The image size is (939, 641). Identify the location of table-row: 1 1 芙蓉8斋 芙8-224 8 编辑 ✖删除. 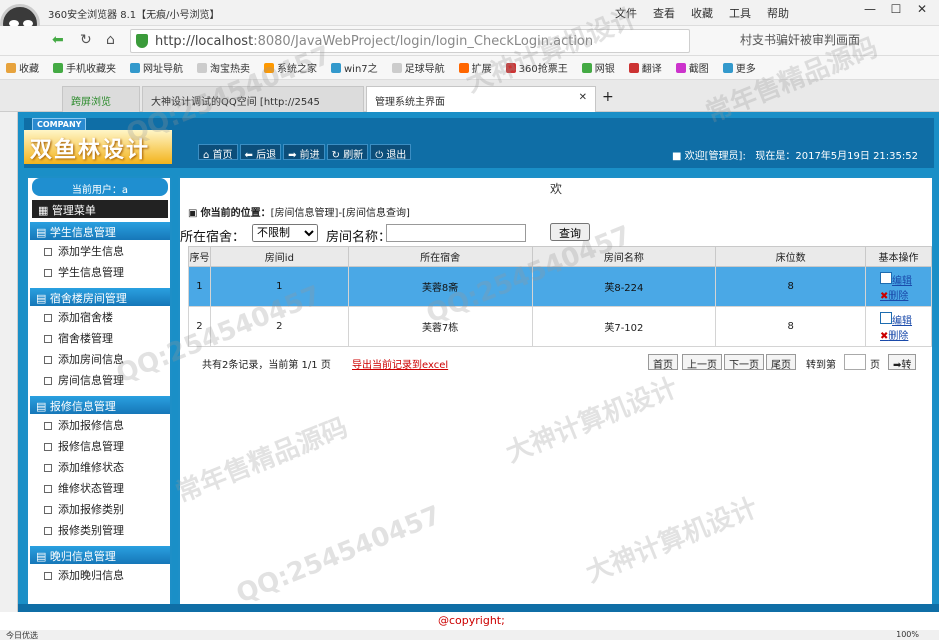
(560, 286).